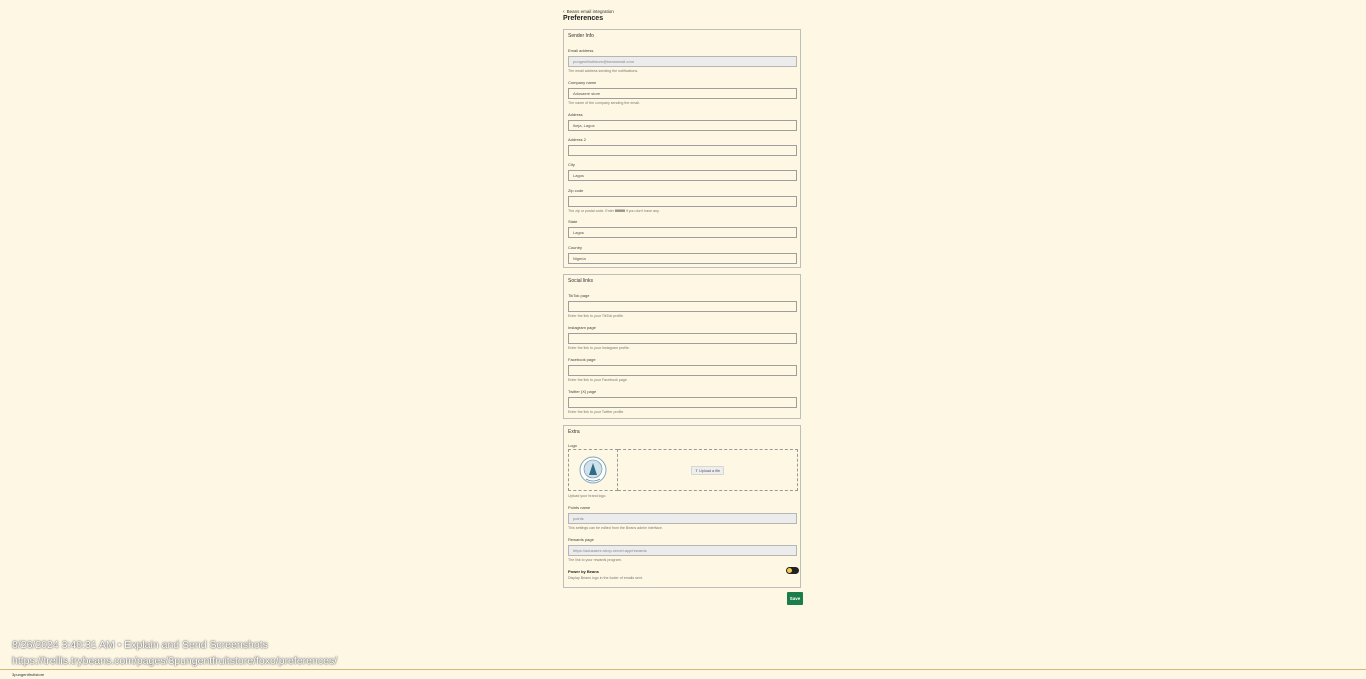  Describe the element at coordinates (682, 258) in the screenshot. I see `country-input: Nigeria` at that location.